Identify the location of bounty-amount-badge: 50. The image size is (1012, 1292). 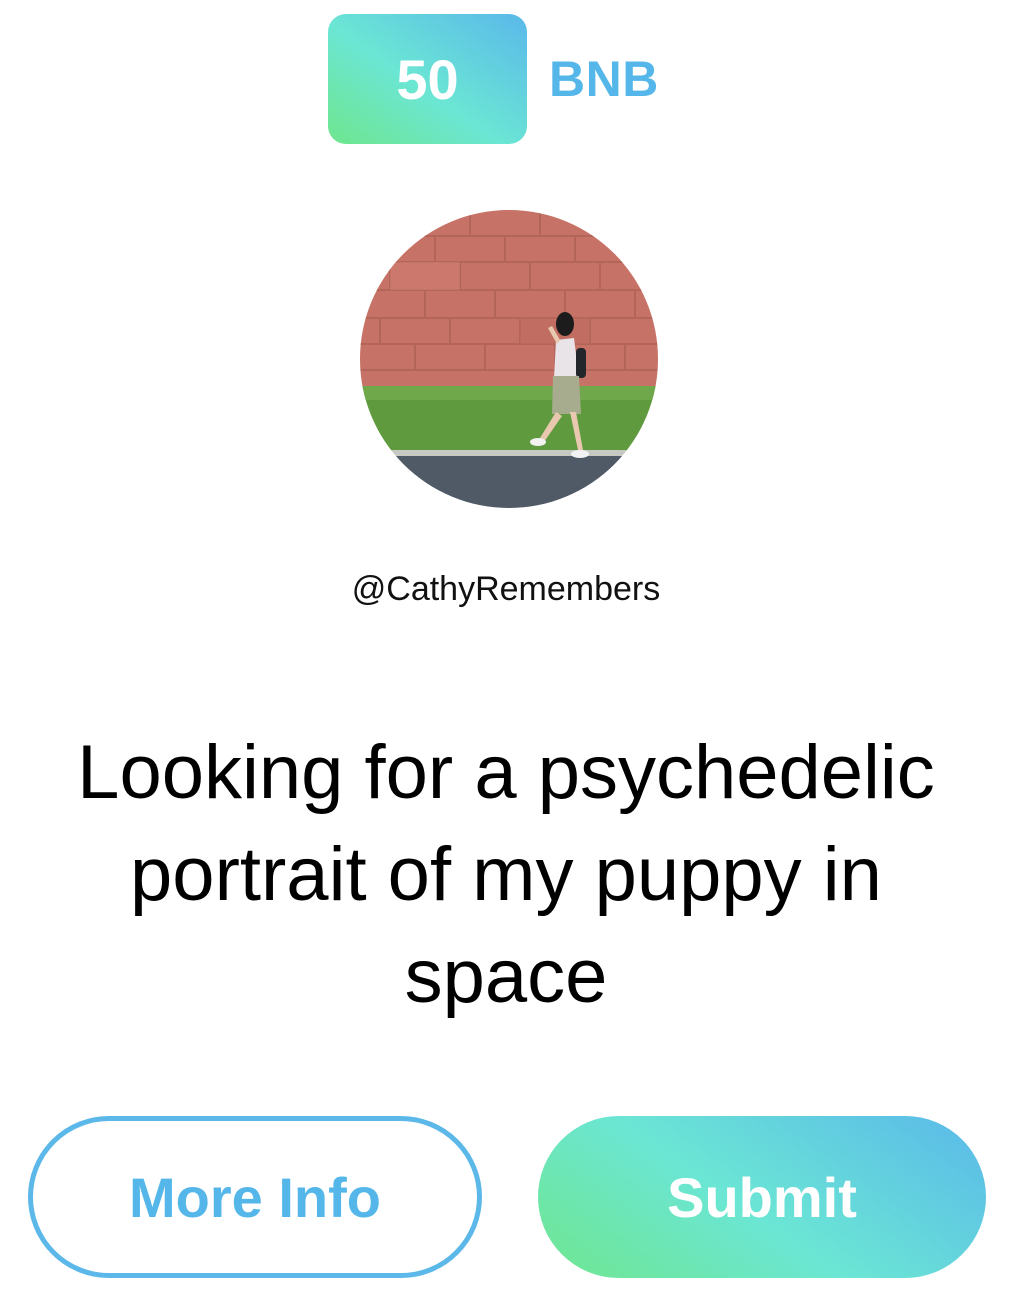
(427, 79).